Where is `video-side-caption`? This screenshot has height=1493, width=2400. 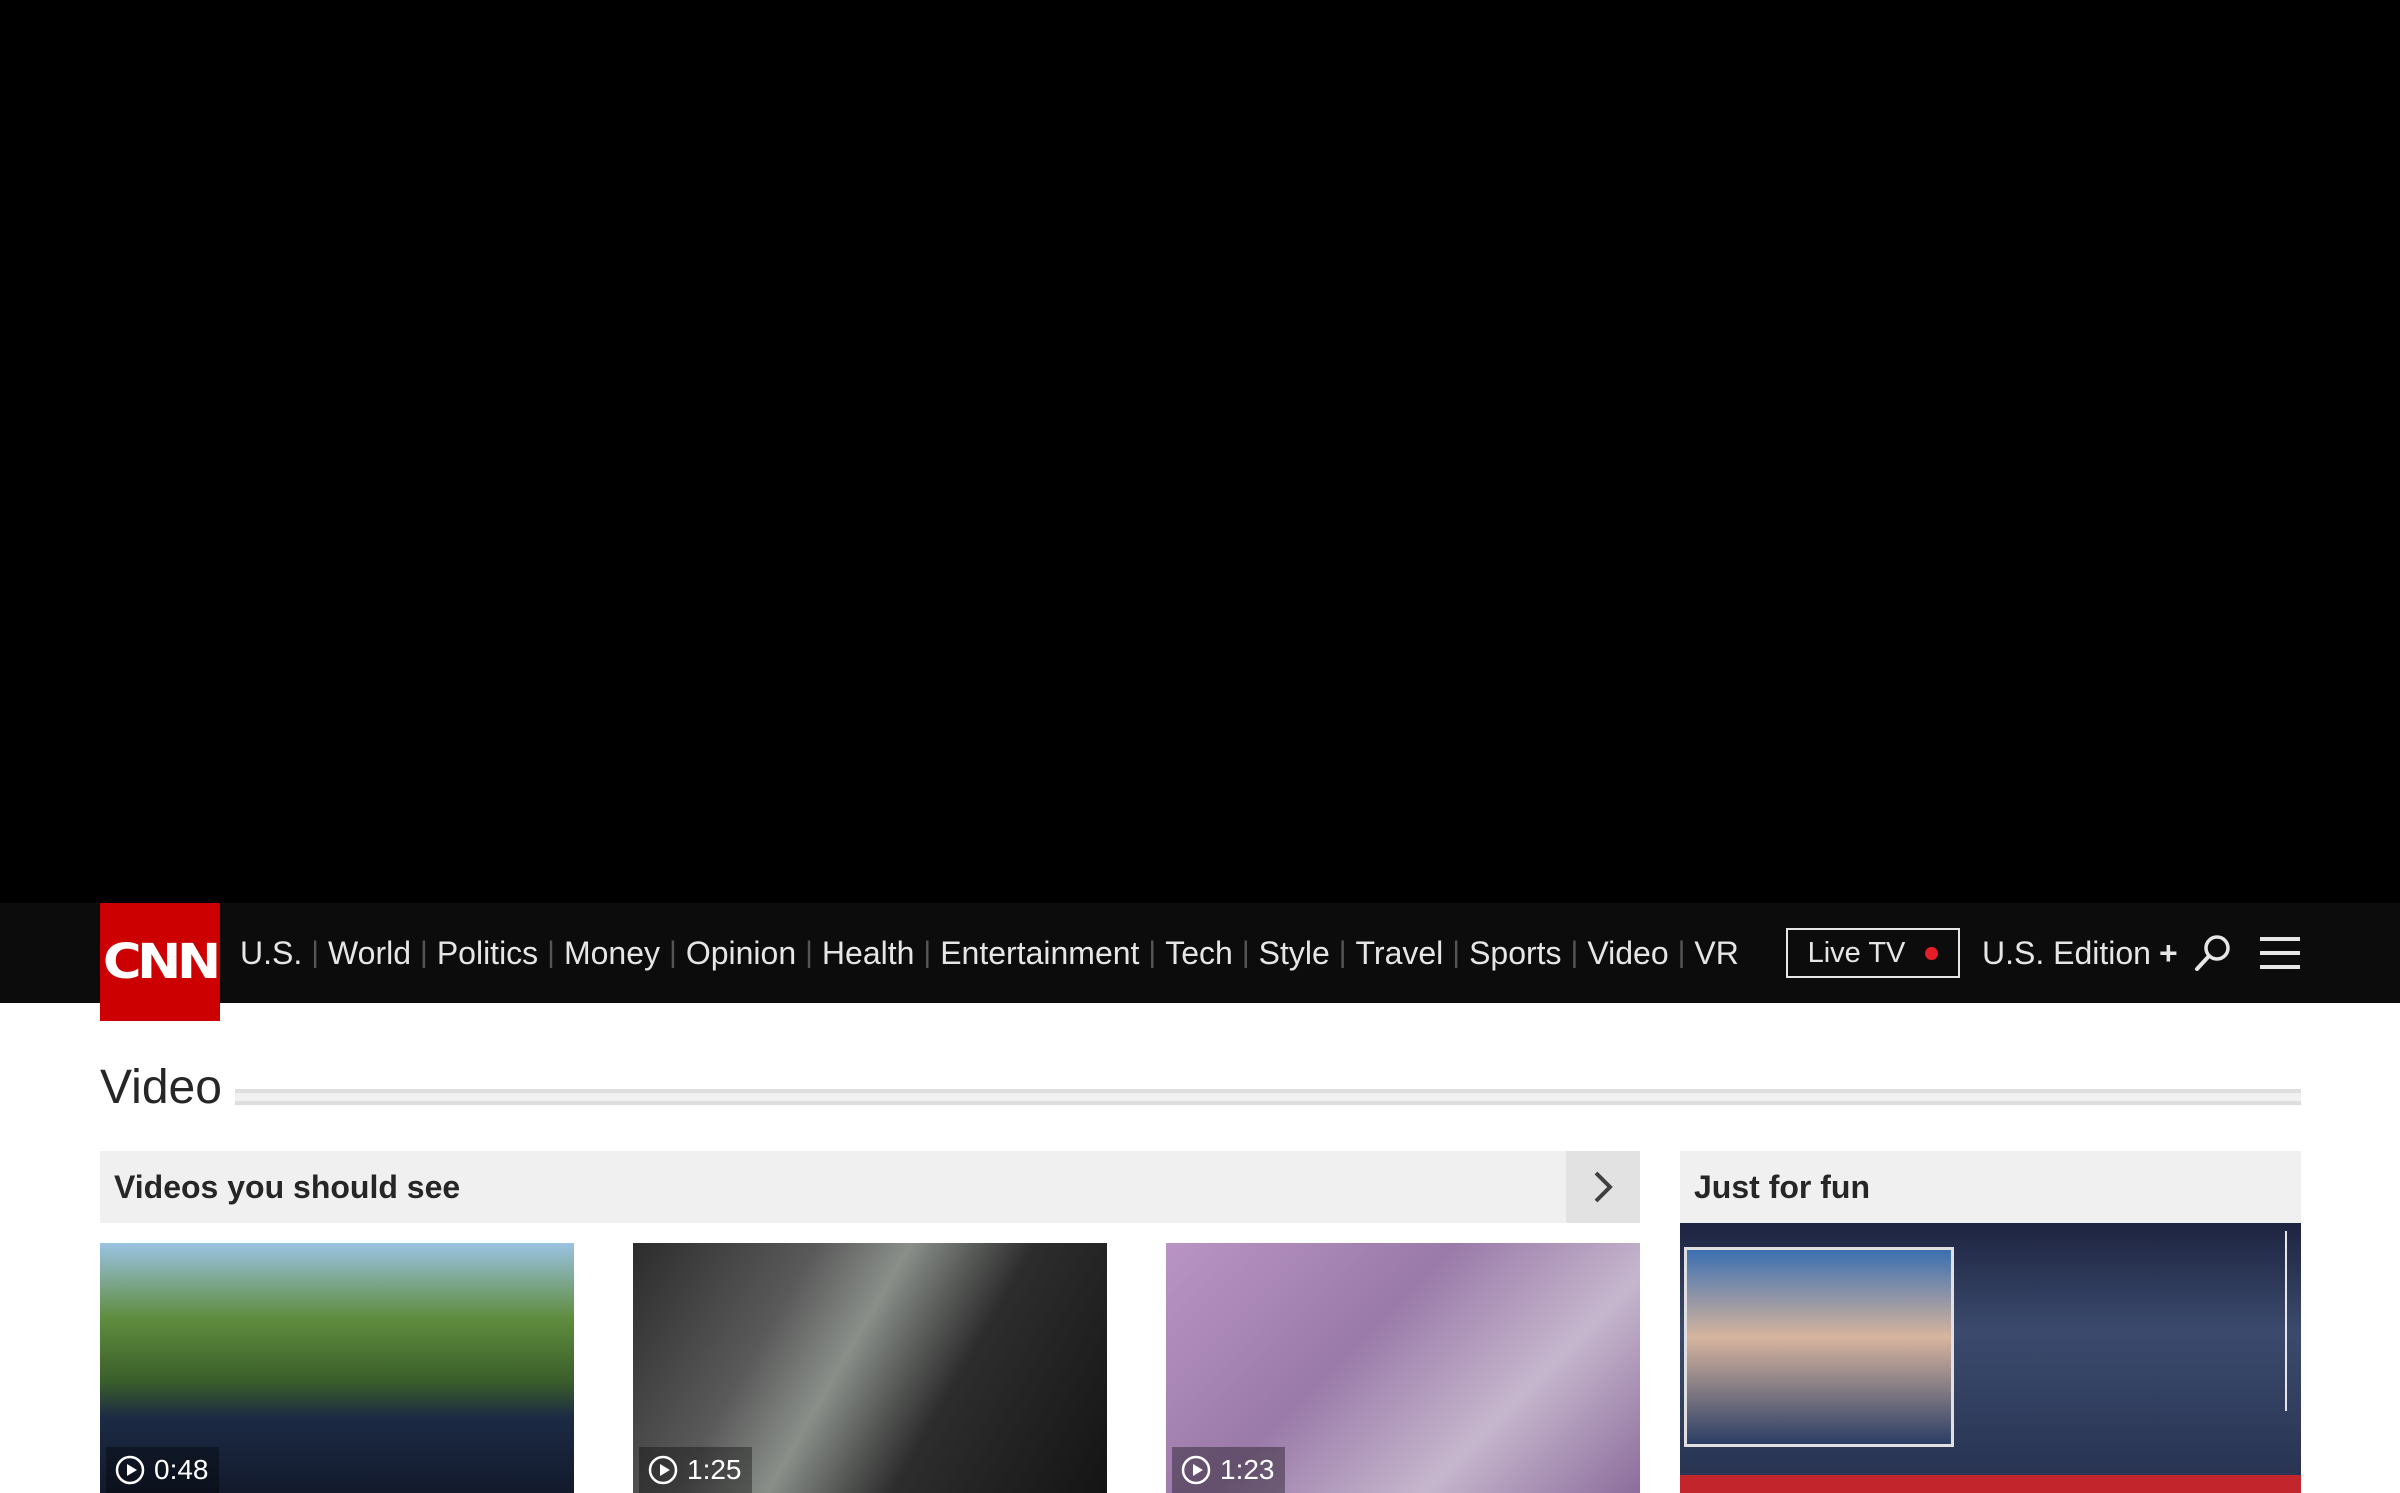
video-side-caption is located at coordinates (2290, 1321).